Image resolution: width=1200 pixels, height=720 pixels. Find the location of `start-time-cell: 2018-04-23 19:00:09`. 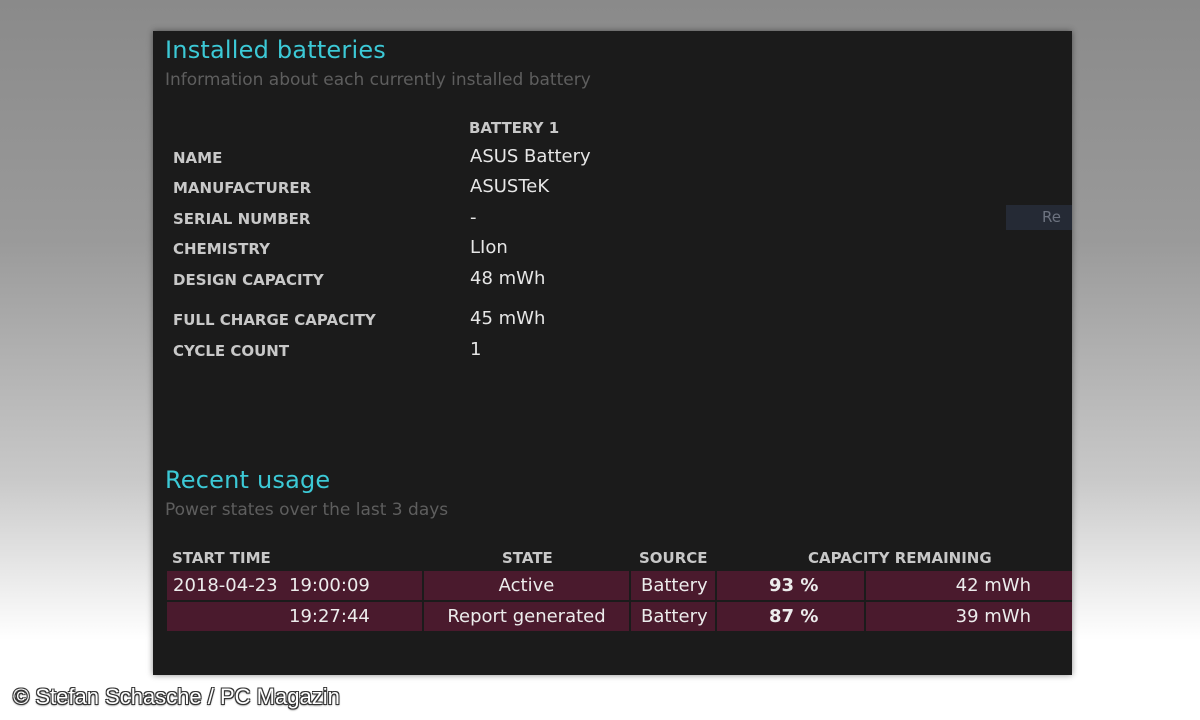

start-time-cell: 2018-04-23 19:00:09 is located at coordinates (294, 585).